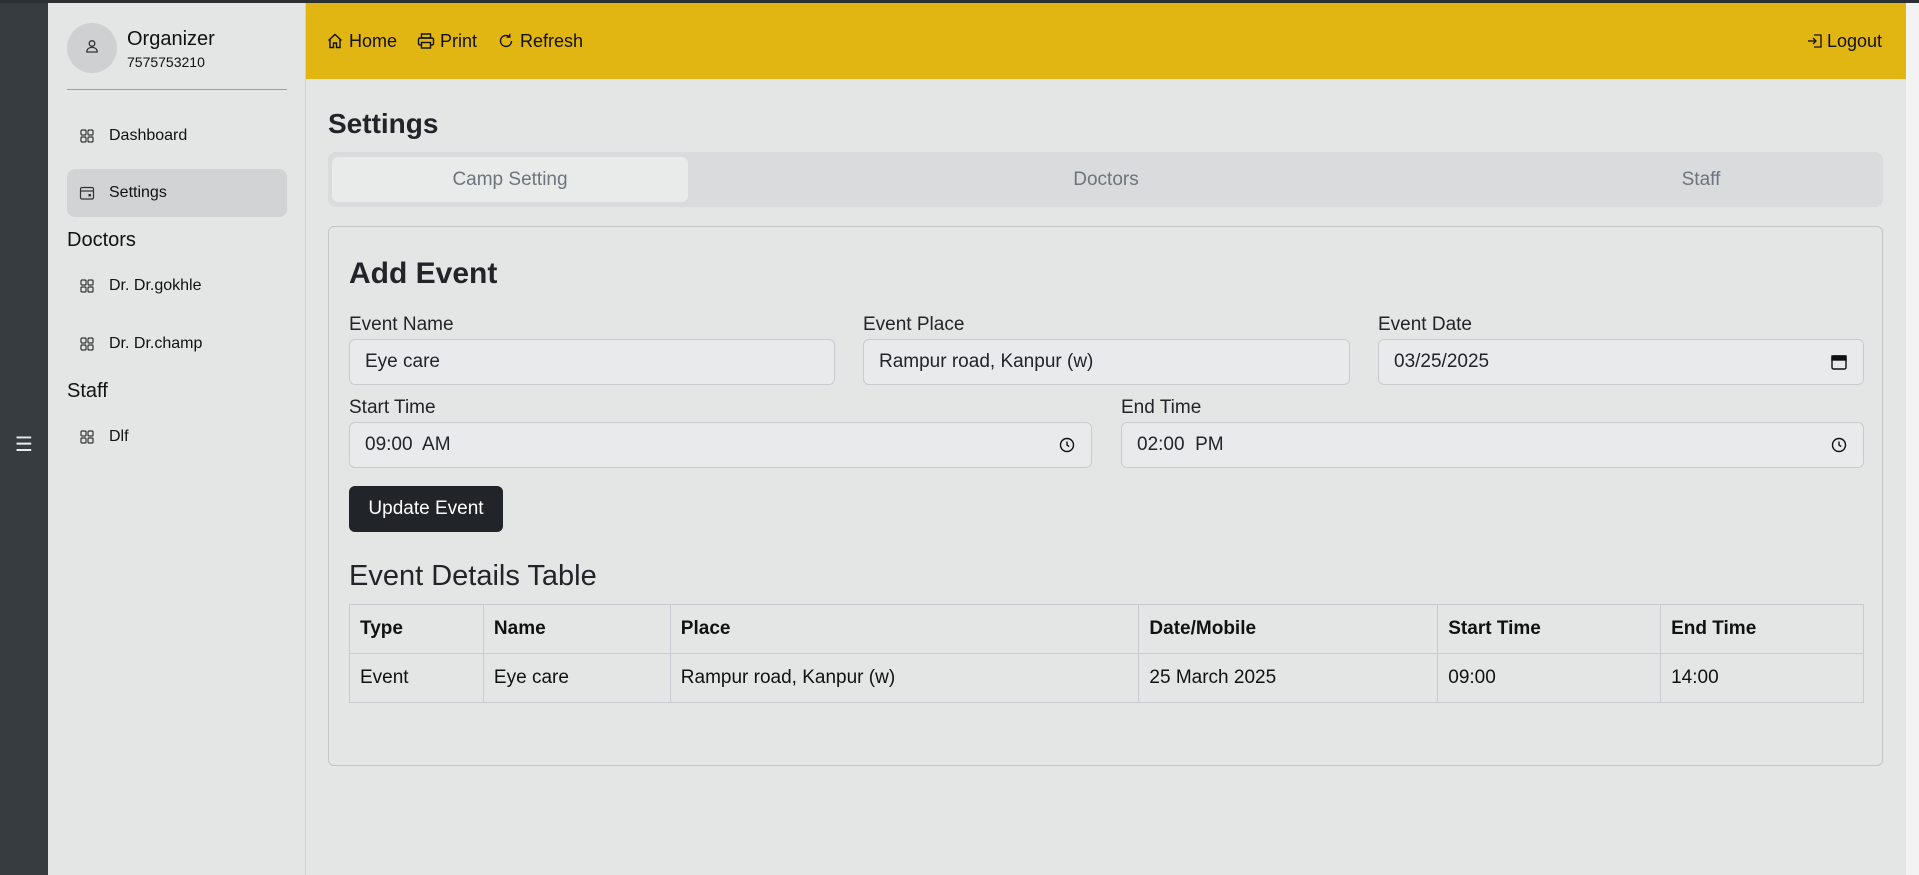  I want to click on user-icon, so click(92, 48).